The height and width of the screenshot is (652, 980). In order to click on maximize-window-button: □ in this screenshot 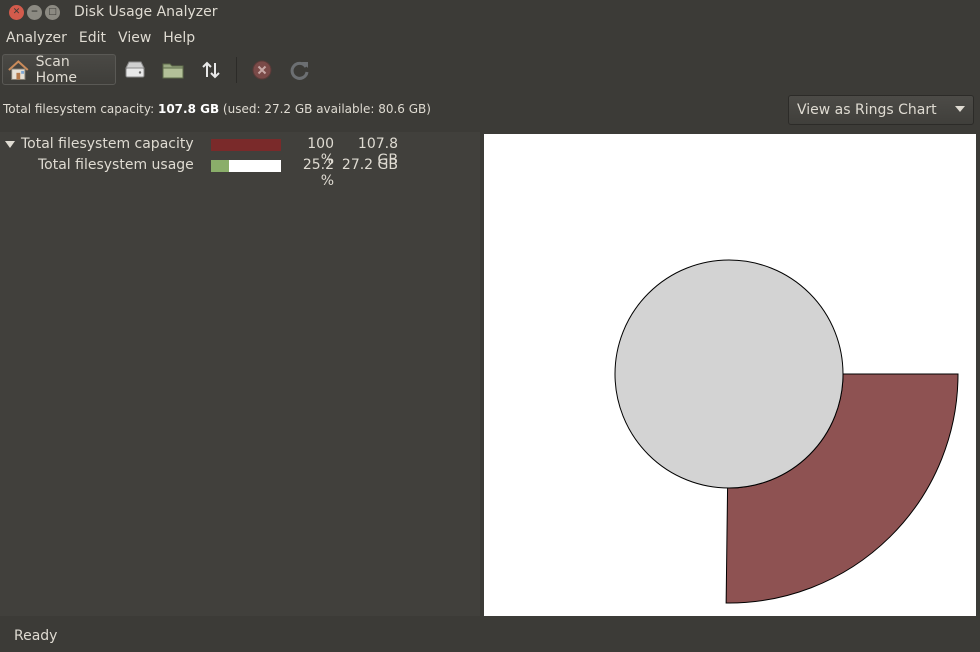, I will do `click(52, 12)`.